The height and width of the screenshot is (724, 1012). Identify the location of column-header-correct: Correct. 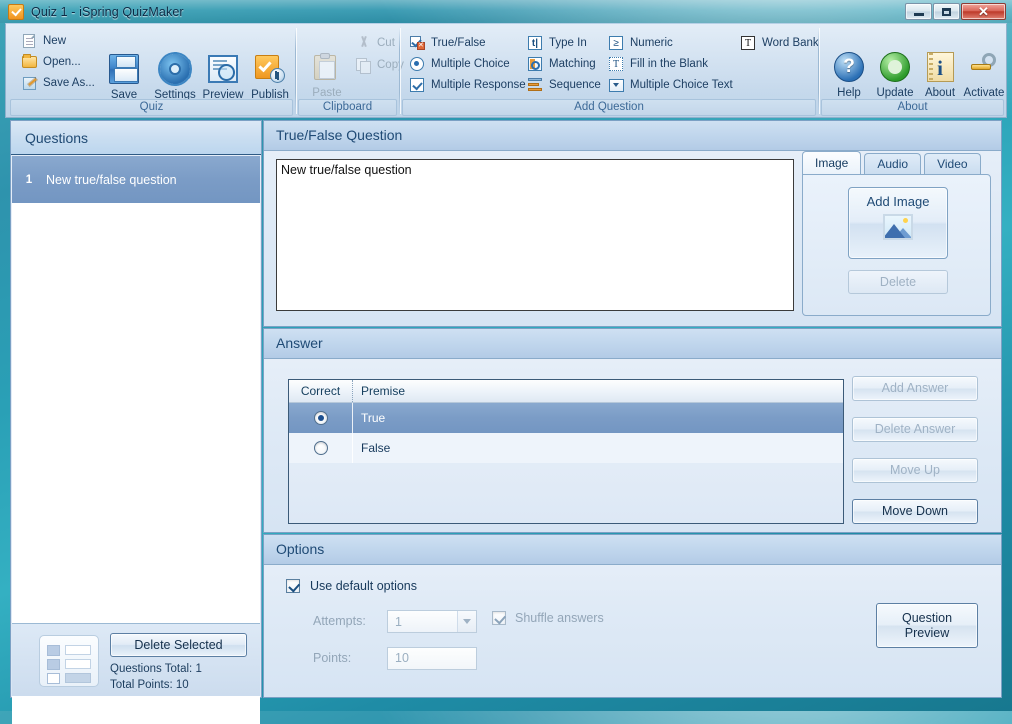
(321, 391).